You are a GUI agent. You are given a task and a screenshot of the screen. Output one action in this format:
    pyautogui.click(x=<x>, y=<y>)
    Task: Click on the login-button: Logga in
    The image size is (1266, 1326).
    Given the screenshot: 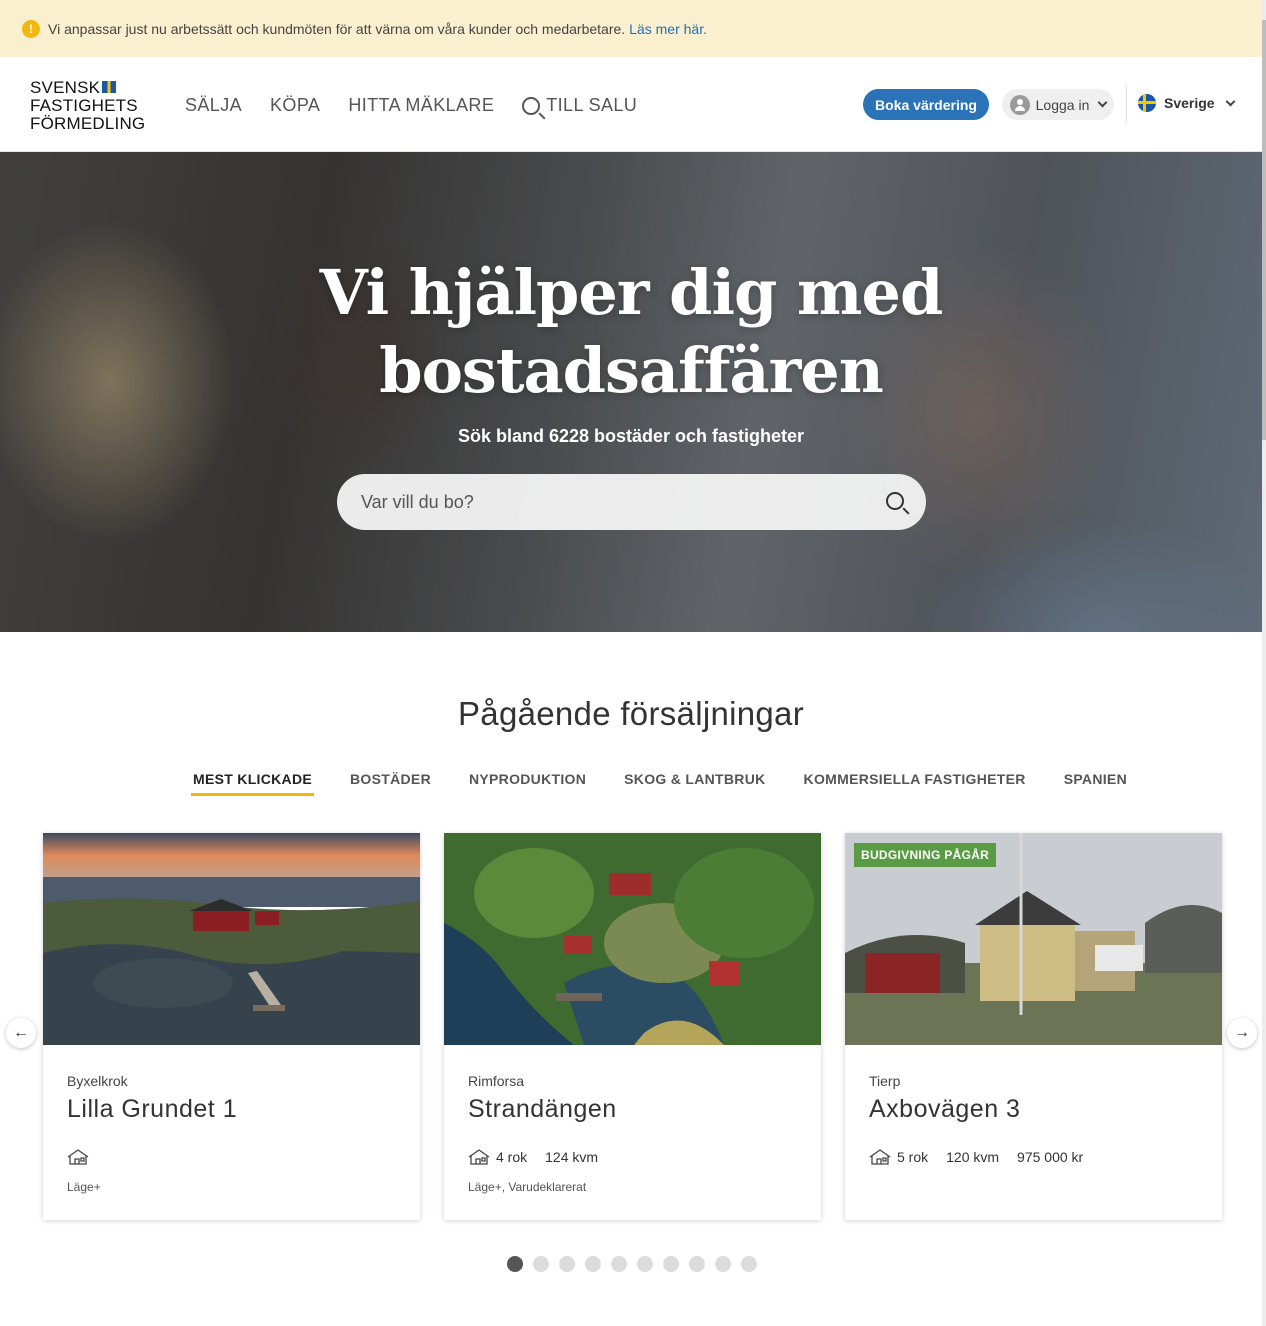 What is the action you would take?
    pyautogui.click(x=1058, y=104)
    